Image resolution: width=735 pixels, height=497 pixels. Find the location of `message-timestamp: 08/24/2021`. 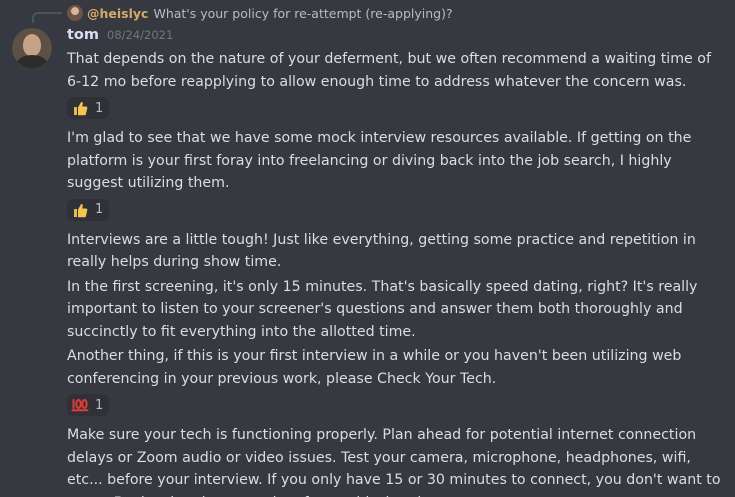

message-timestamp: 08/24/2021 is located at coordinates (140, 35).